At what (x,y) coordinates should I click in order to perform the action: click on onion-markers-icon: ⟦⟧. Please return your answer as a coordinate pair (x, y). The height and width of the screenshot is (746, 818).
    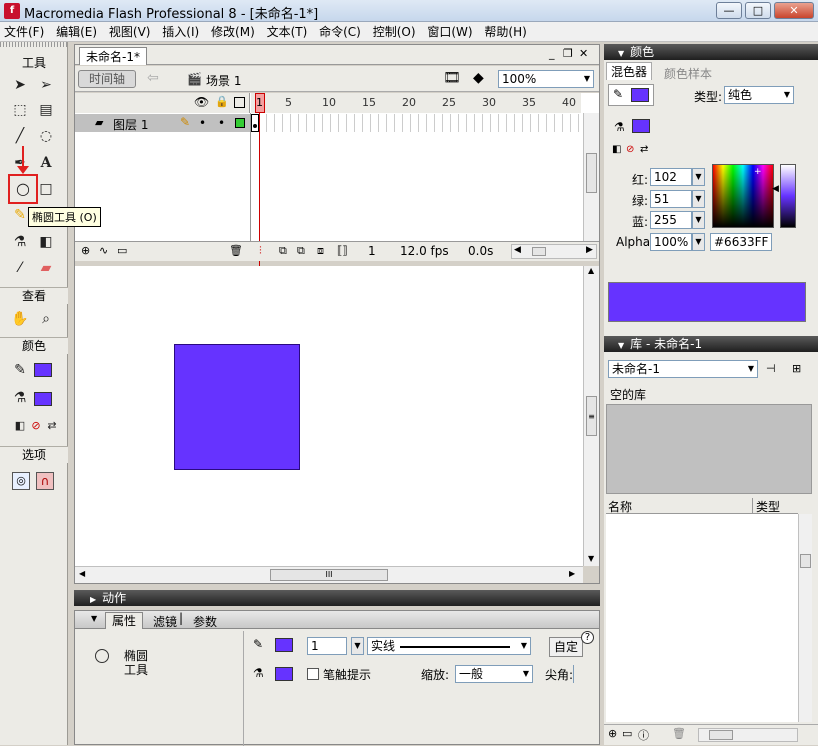
    Looking at the image, I should click on (342, 250).